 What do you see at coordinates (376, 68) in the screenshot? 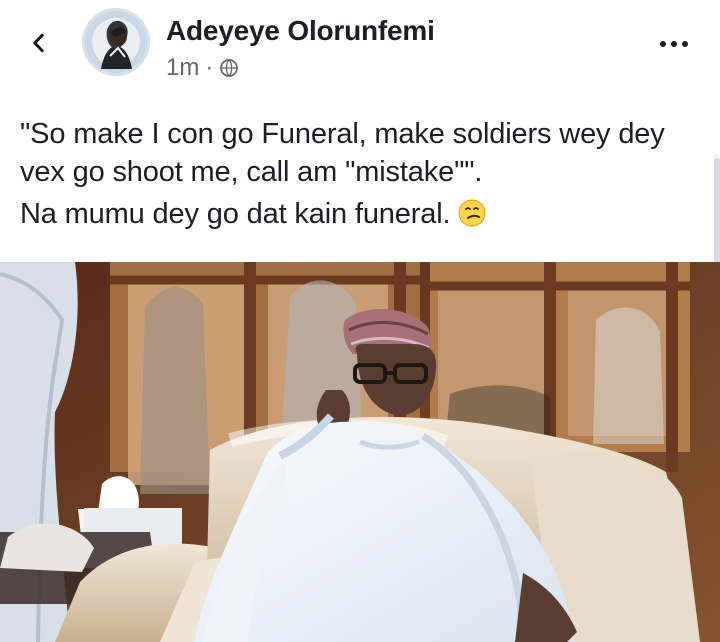
I see `post-meta: 1m ·` at bounding box center [376, 68].